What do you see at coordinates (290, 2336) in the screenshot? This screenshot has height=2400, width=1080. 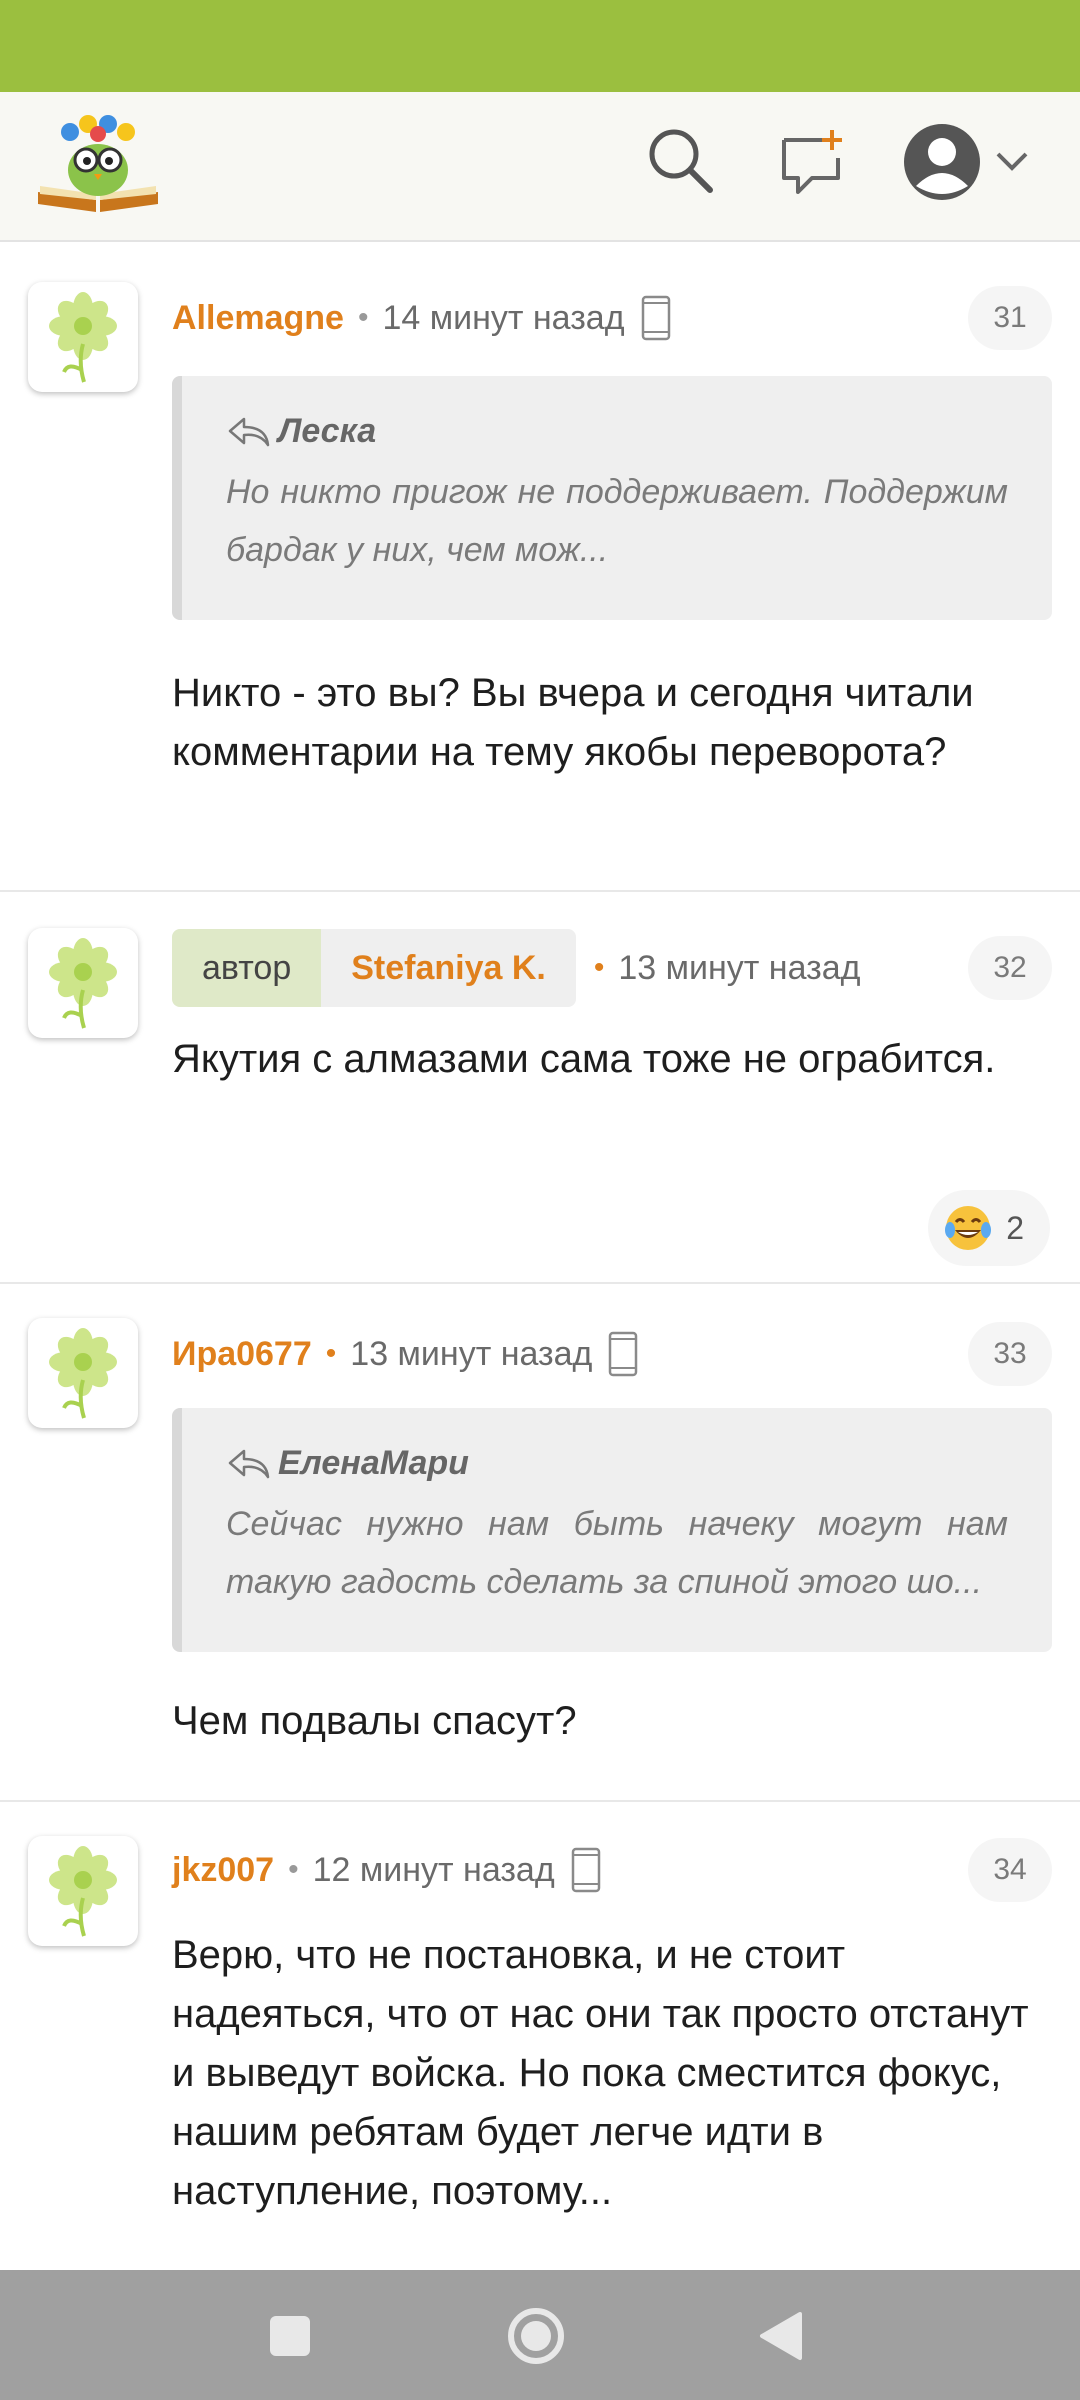 I see `recents-square-icon` at bounding box center [290, 2336].